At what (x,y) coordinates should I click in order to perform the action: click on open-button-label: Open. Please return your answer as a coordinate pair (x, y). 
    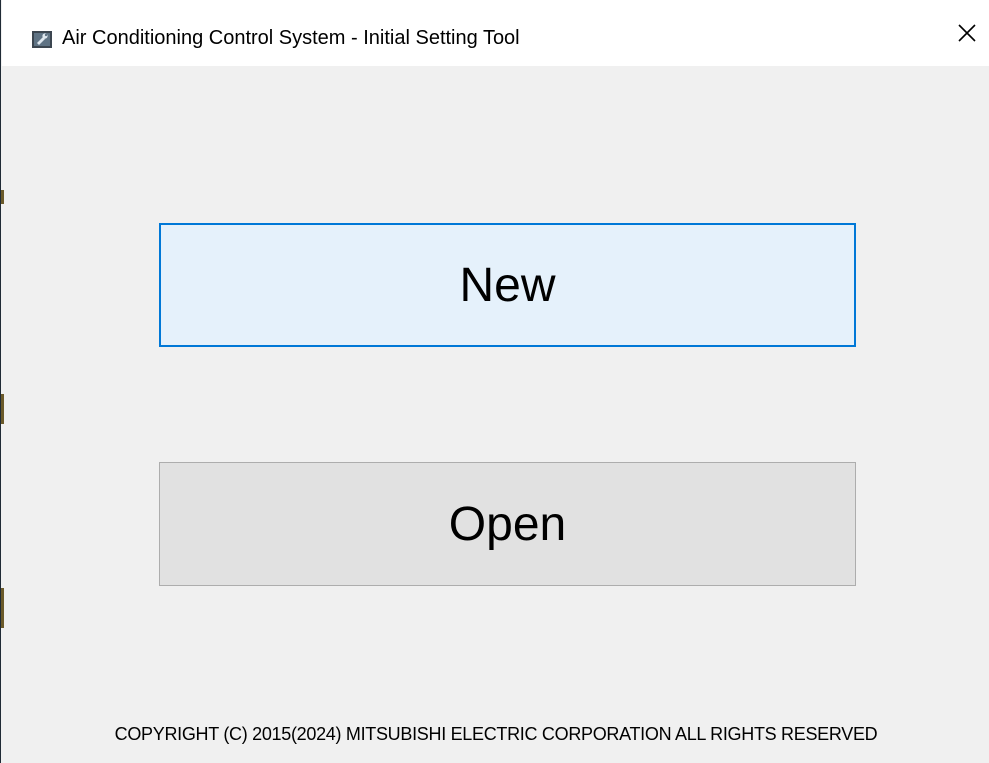
    Looking at the image, I should click on (507, 524).